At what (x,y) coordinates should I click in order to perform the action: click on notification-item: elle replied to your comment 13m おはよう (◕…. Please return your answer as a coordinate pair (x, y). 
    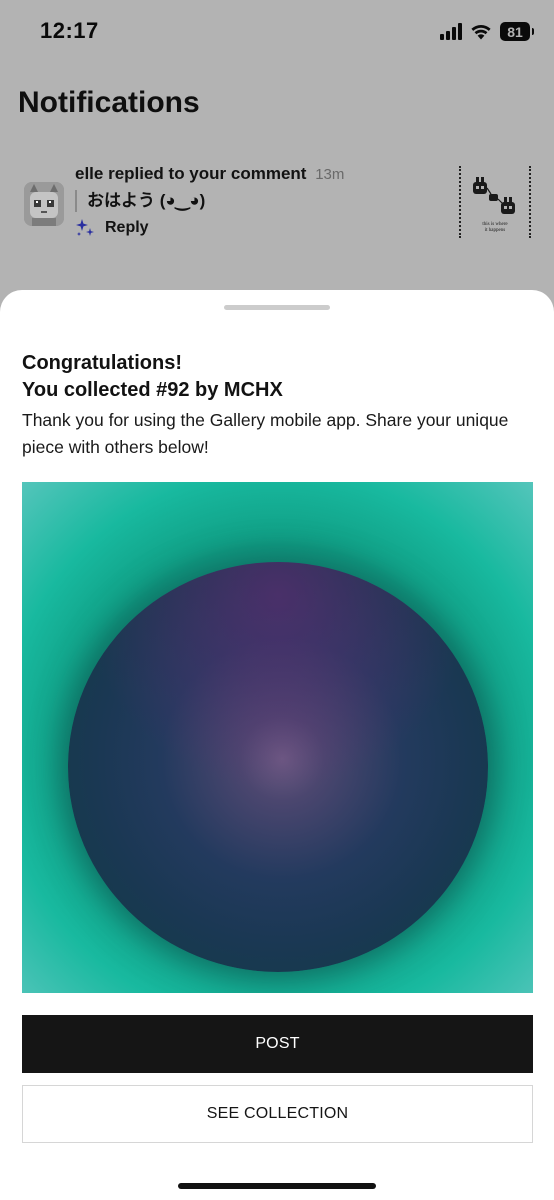
    Looking at the image, I should click on (277, 205).